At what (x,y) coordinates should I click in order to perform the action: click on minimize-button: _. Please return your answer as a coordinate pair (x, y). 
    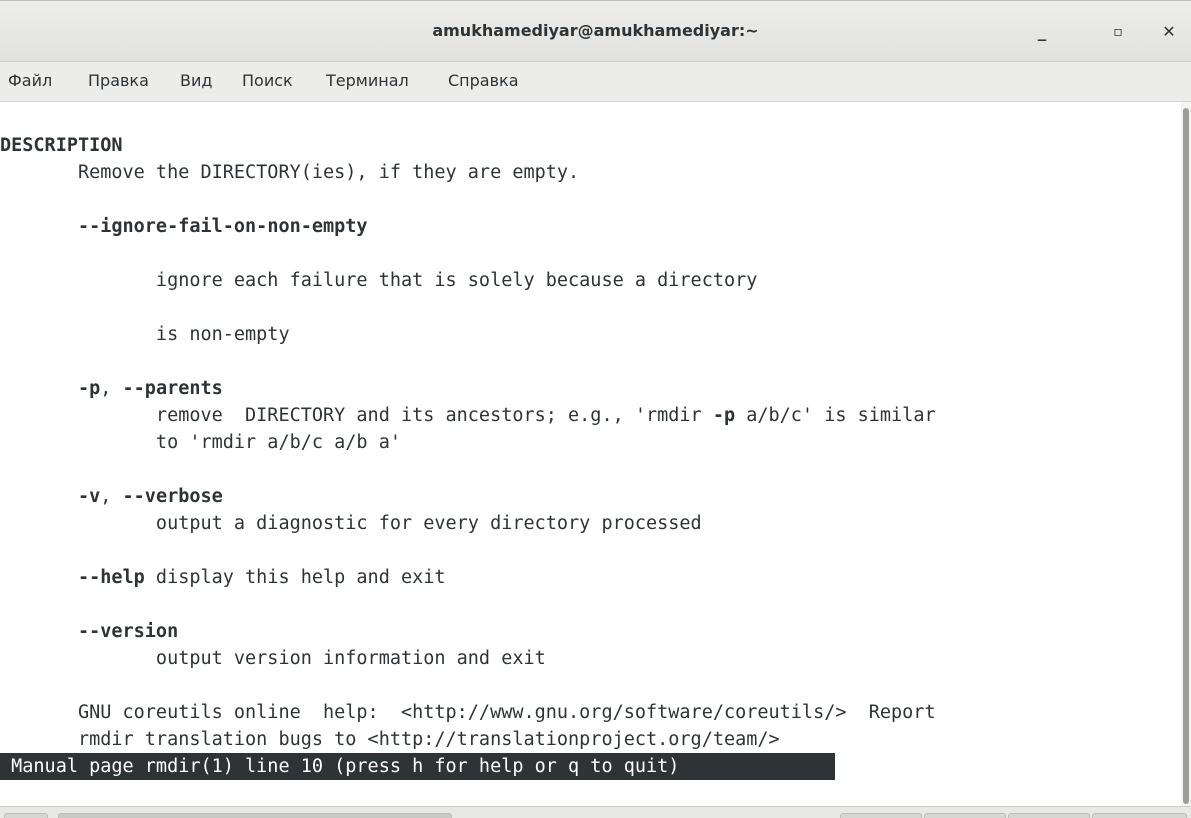
    Looking at the image, I should click on (1042, 32).